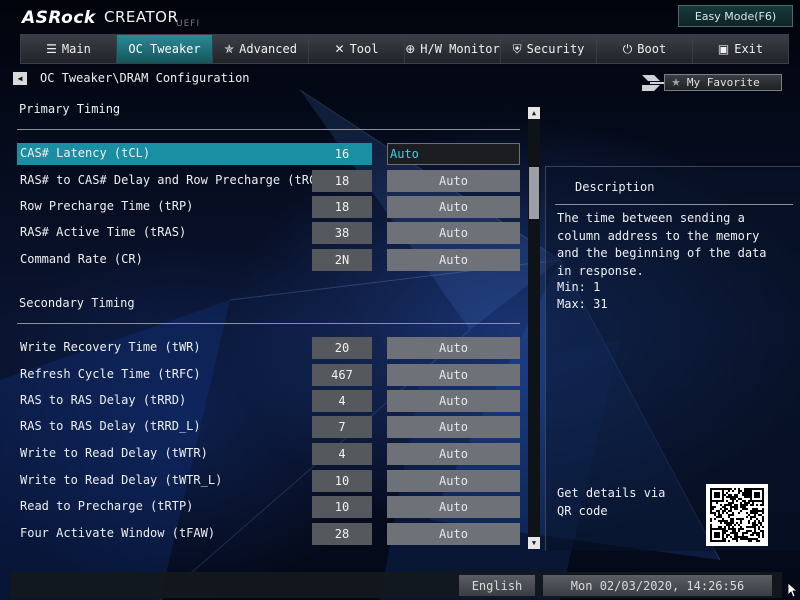  What do you see at coordinates (357, 49) in the screenshot?
I see `tab-tool: ✕ Tool` at bounding box center [357, 49].